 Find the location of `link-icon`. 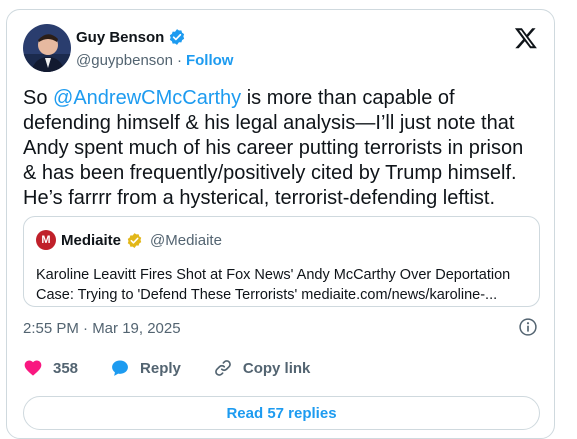

link-icon is located at coordinates (223, 368).